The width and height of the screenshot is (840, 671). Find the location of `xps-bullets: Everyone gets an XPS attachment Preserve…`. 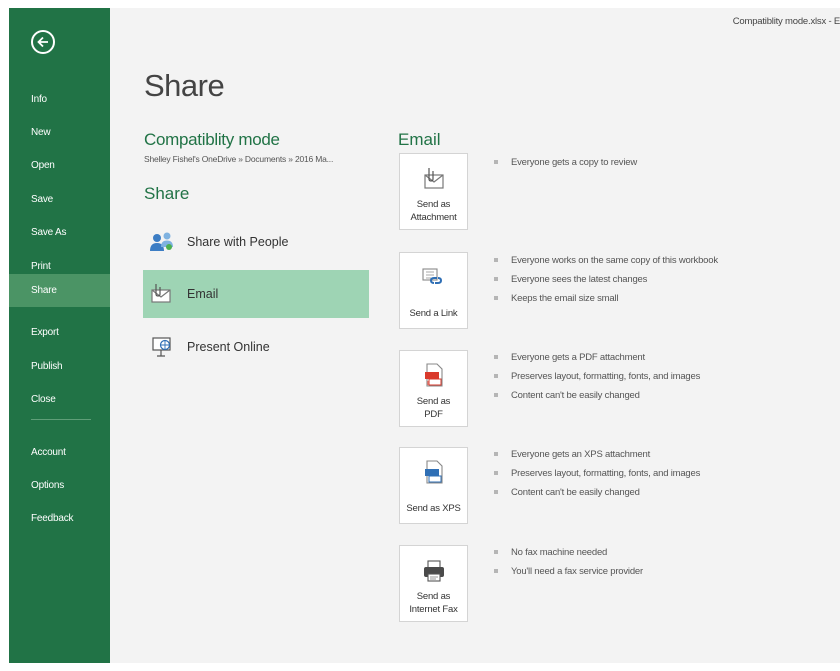

xps-bullets: Everyone gets an XPS attachment Preserve… is located at coordinates (597, 473).